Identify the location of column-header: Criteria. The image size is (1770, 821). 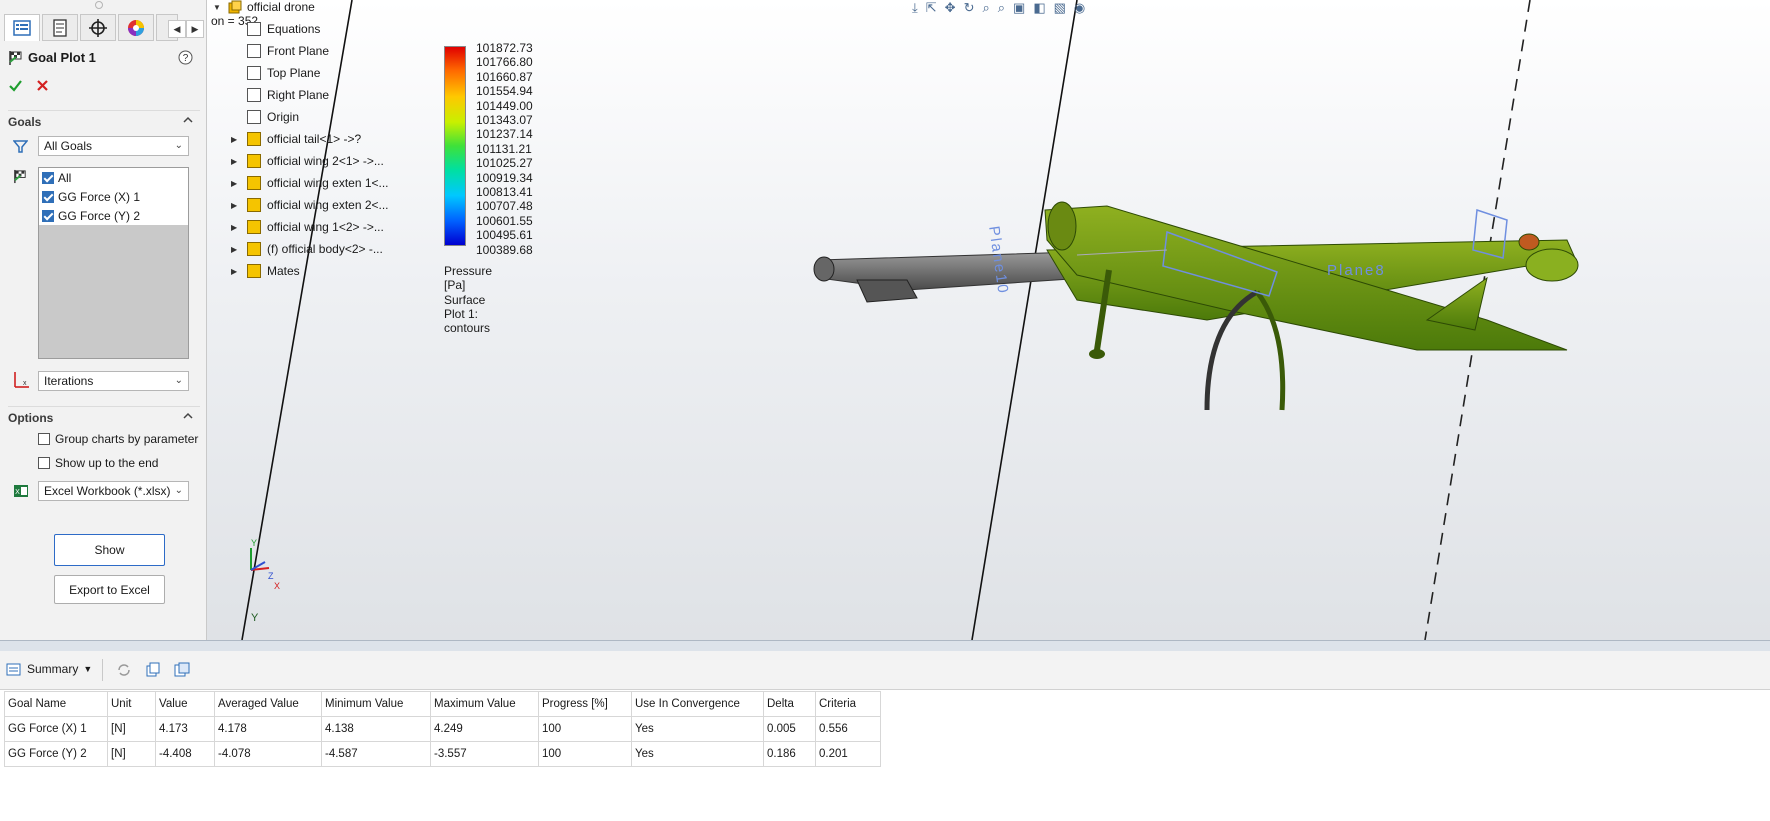
(848, 704).